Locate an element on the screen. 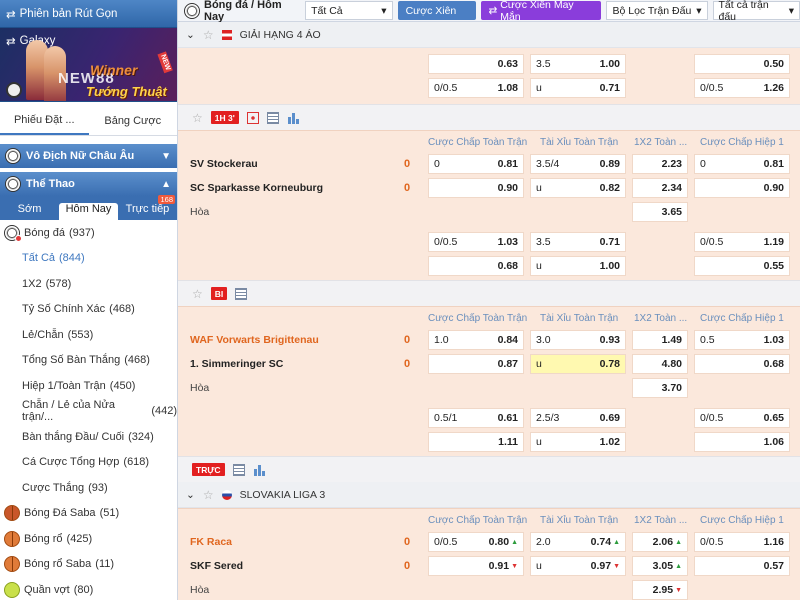 The width and height of the screenshot is (800, 600). market-filter-dropdown: Tất Cả ▾ is located at coordinates (349, 10).